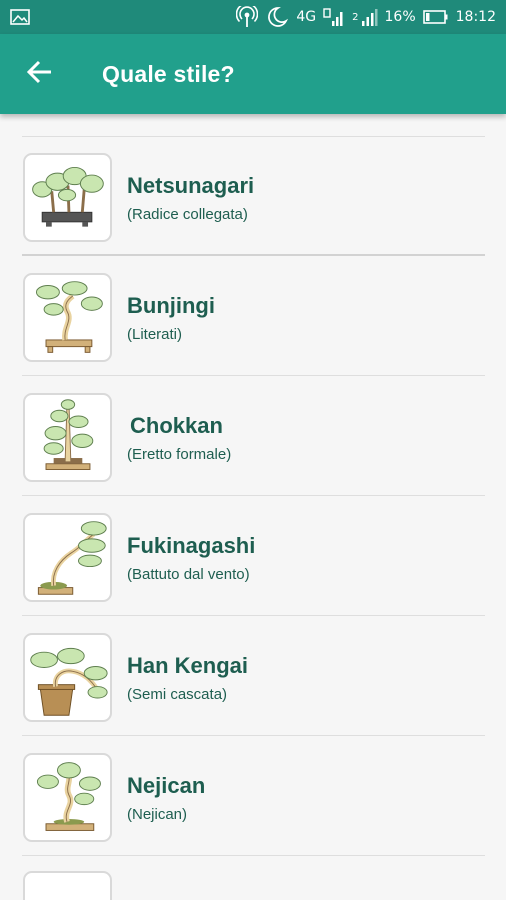 Image resolution: width=506 pixels, height=900 pixels. Describe the element at coordinates (435, 17) in the screenshot. I see `battery-icon` at that location.